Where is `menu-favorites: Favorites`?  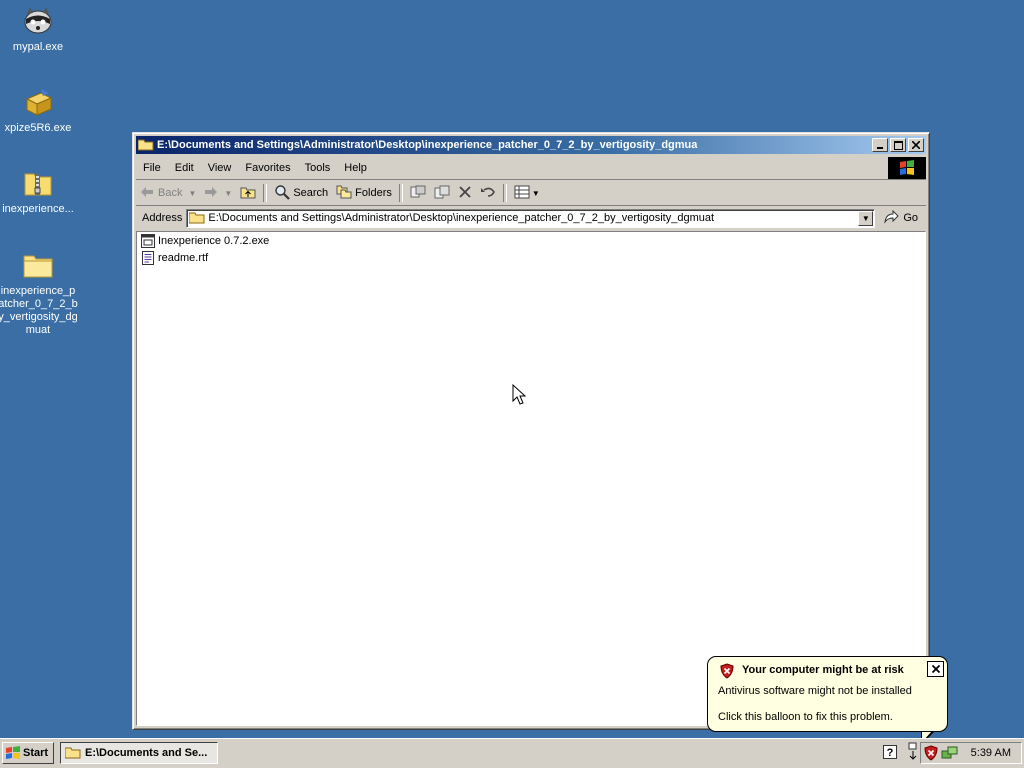
menu-favorites: Favorites is located at coordinates (267, 168).